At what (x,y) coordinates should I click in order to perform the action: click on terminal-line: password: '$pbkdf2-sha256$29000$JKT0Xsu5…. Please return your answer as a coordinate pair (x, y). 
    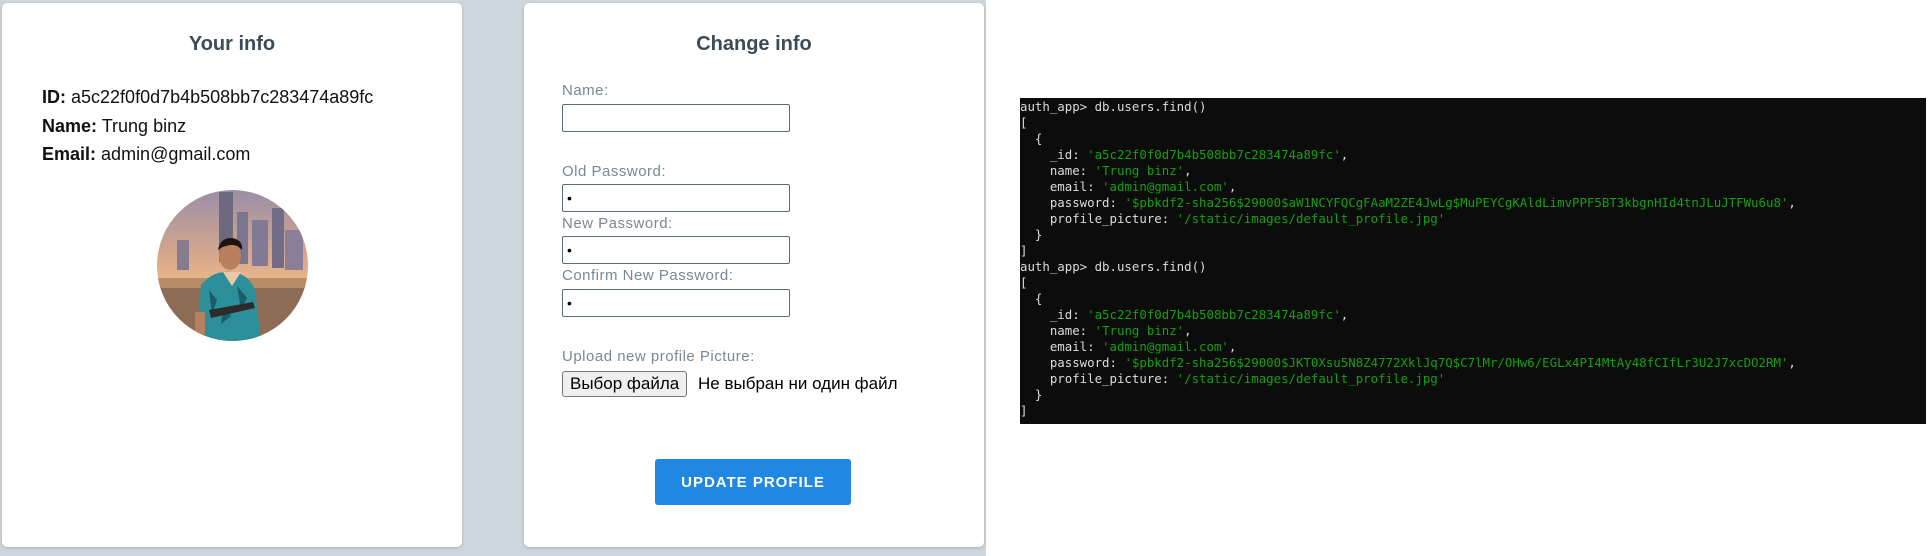
    Looking at the image, I should click on (1473, 363).